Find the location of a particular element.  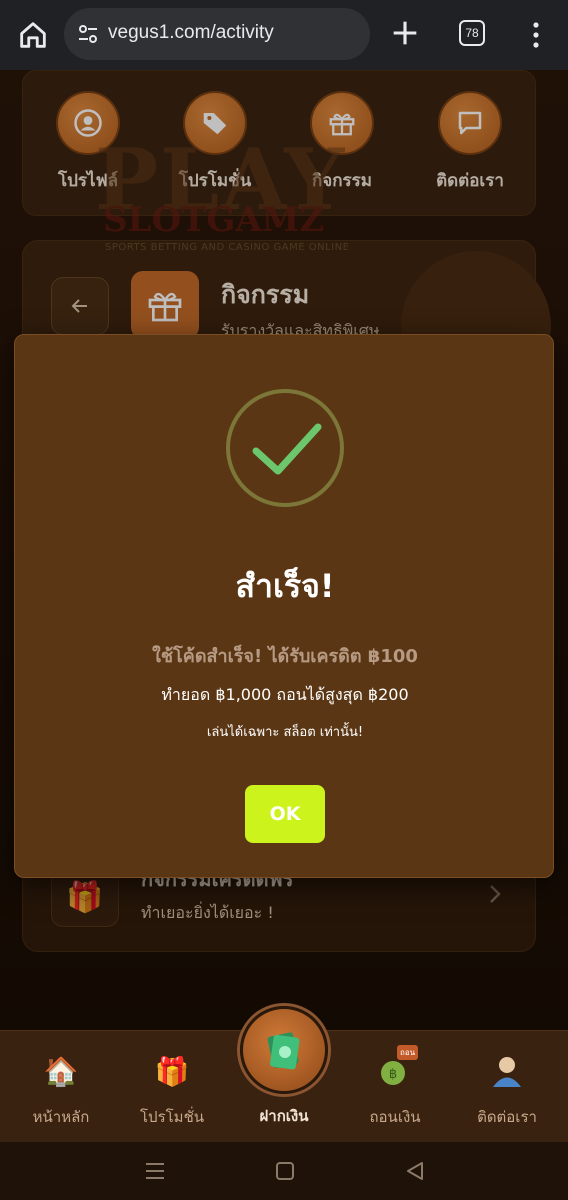

dialog-title: สำเร็จ! is located at coordinates (285, 586).